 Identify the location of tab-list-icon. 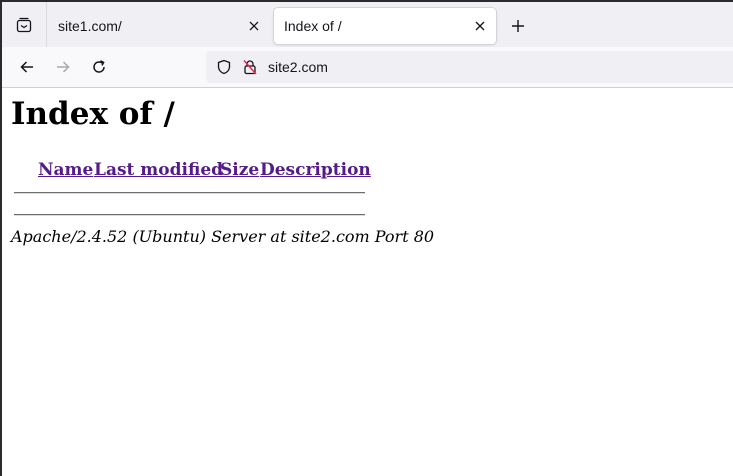
(24, 25).